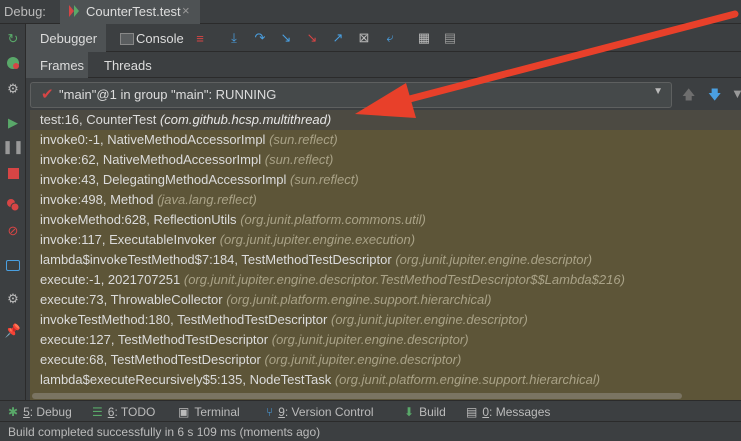  Describe the element at coordinates (714, 97) in the screenshot. I see `next-frame-icon: 🡇` at that location.